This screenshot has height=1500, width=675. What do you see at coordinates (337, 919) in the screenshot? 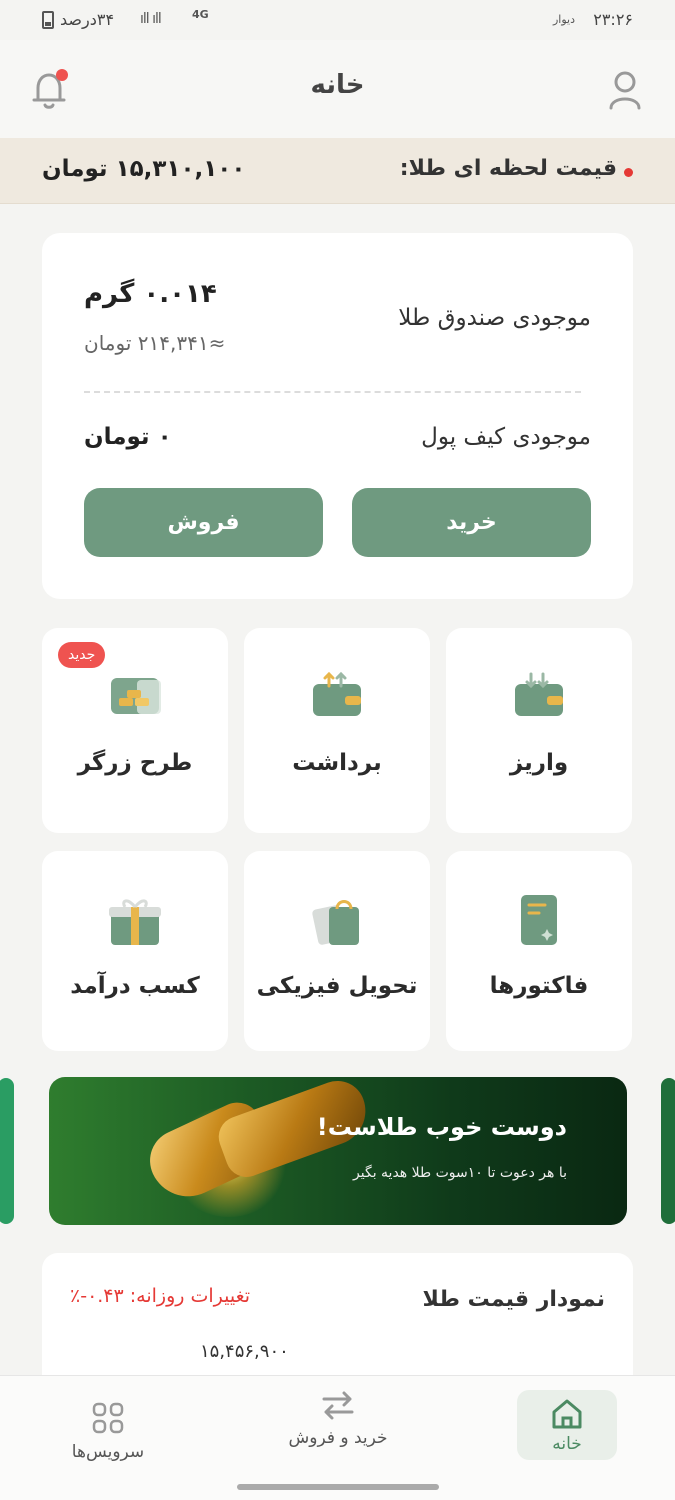
I see `shopping-bag-icon` at bounding box center [337, 919].